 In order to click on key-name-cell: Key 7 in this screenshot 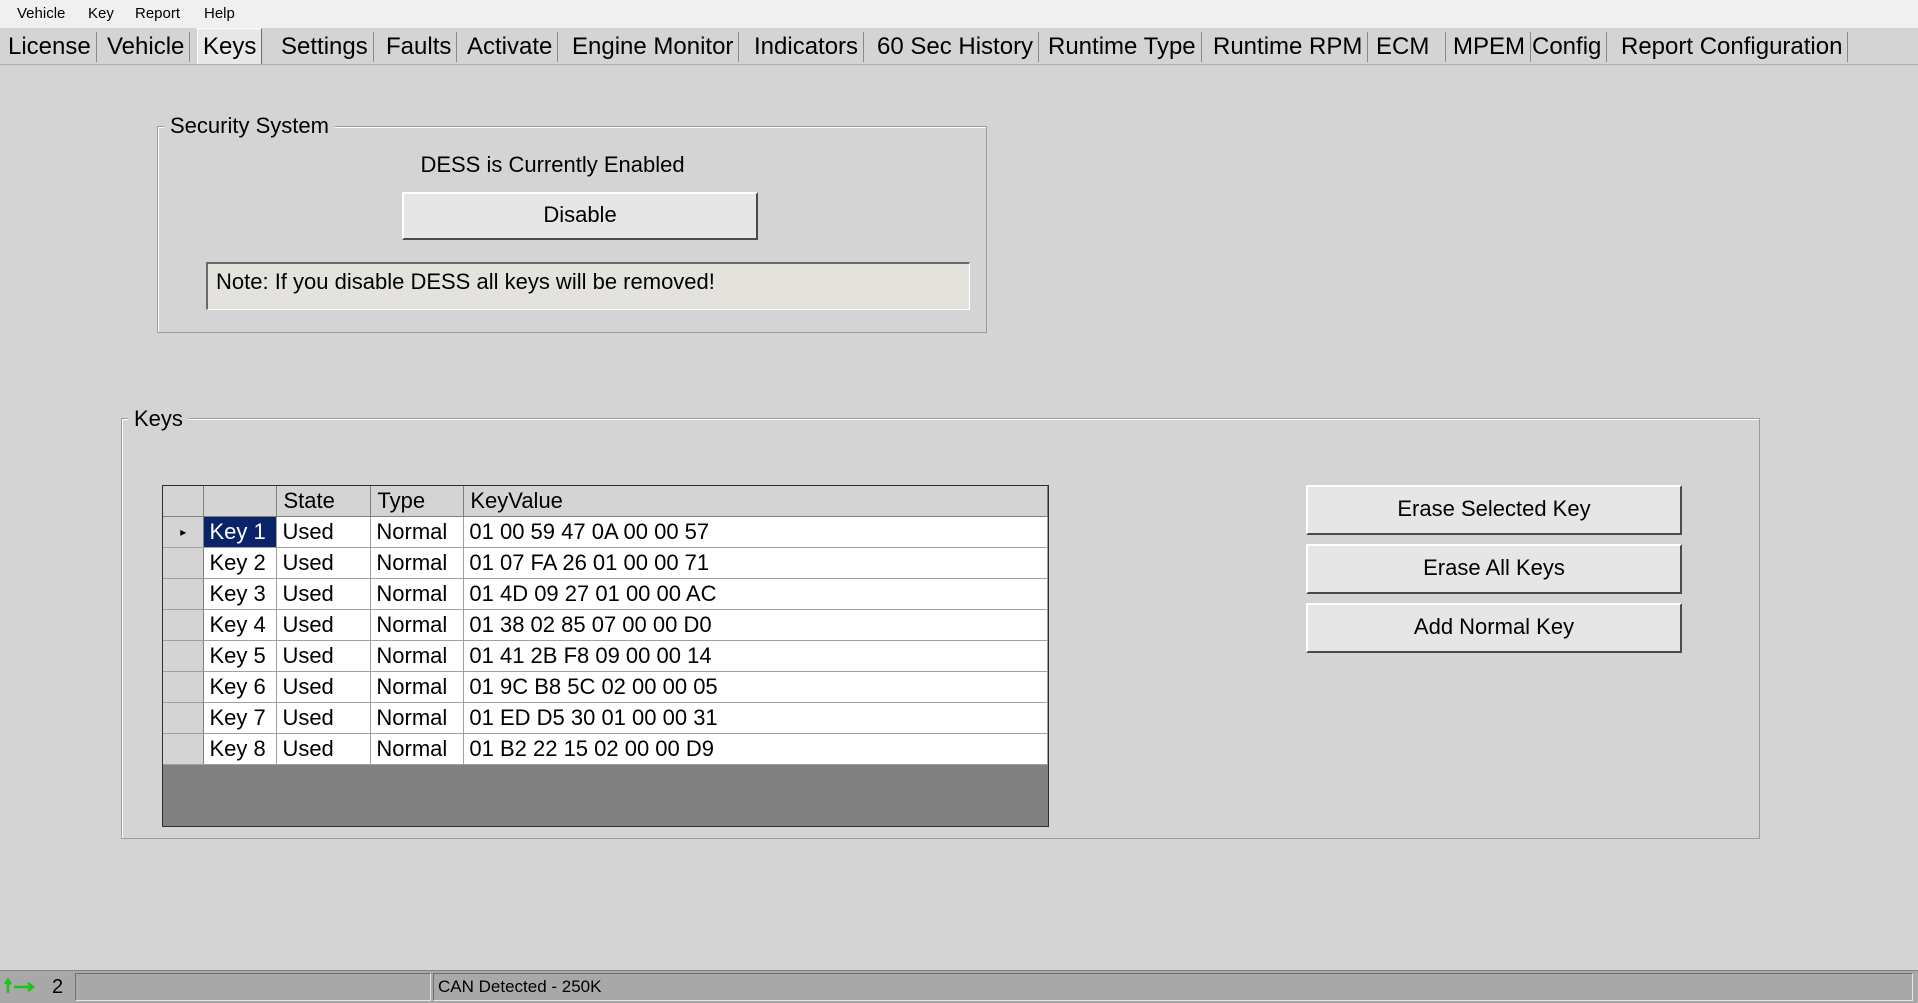, I will do `click(240, 718)`.